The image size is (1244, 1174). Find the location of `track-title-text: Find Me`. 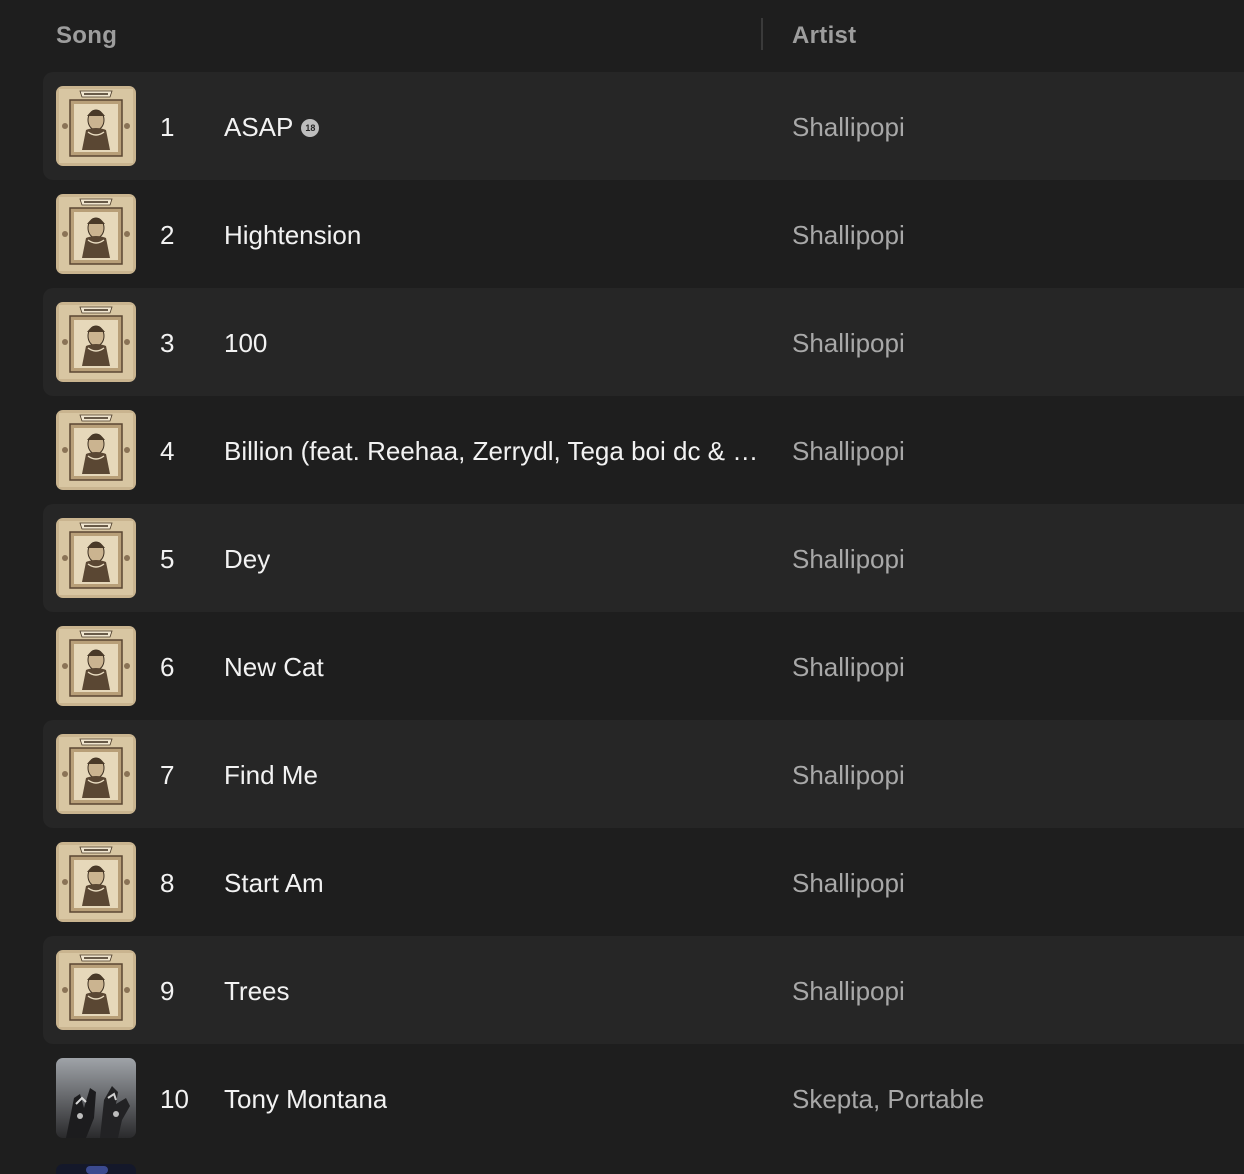

track-title-text: Find Me is located at coordinates (271, 775).